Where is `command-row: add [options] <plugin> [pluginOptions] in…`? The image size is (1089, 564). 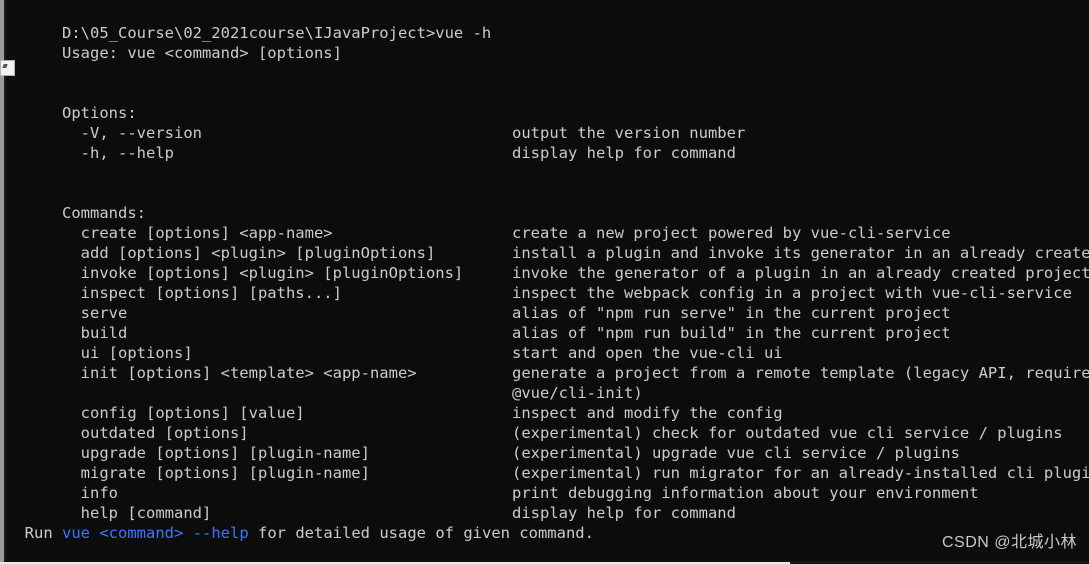 command-row: add [options] <plugin> [pluginOptions] in… is located at coordinates (547, 242).